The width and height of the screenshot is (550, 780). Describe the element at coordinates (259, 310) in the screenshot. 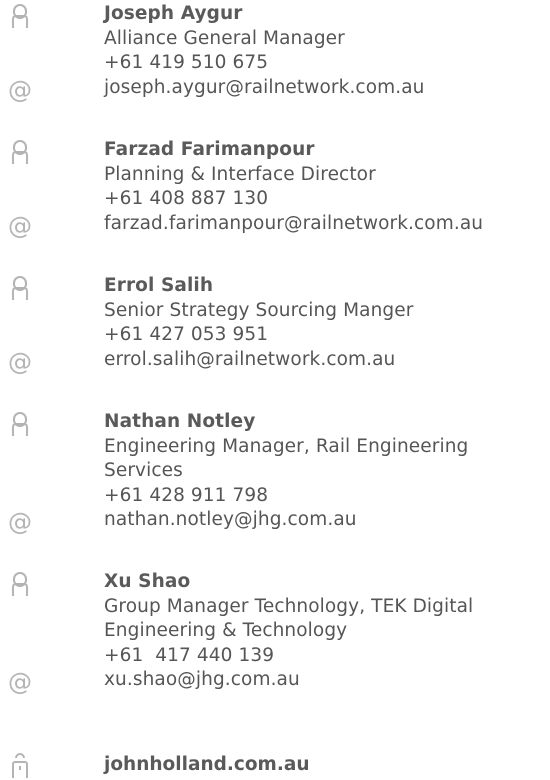

I see `contact-title: Senior Strategy Sourcing Manger` at that location.